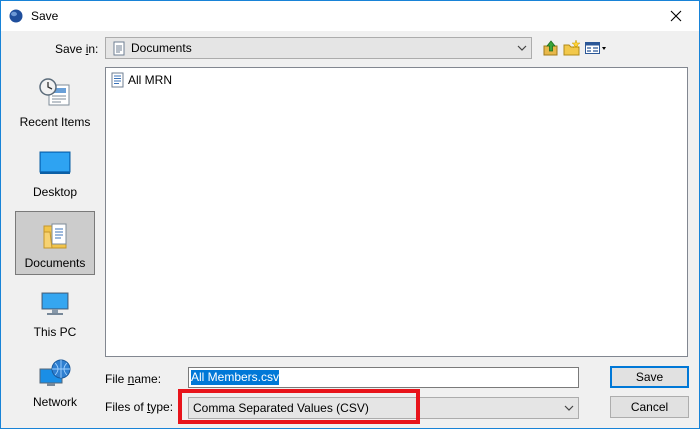 The image size is (700, 429). I want to click on cancel-button: Cancel, so click(649, 407).